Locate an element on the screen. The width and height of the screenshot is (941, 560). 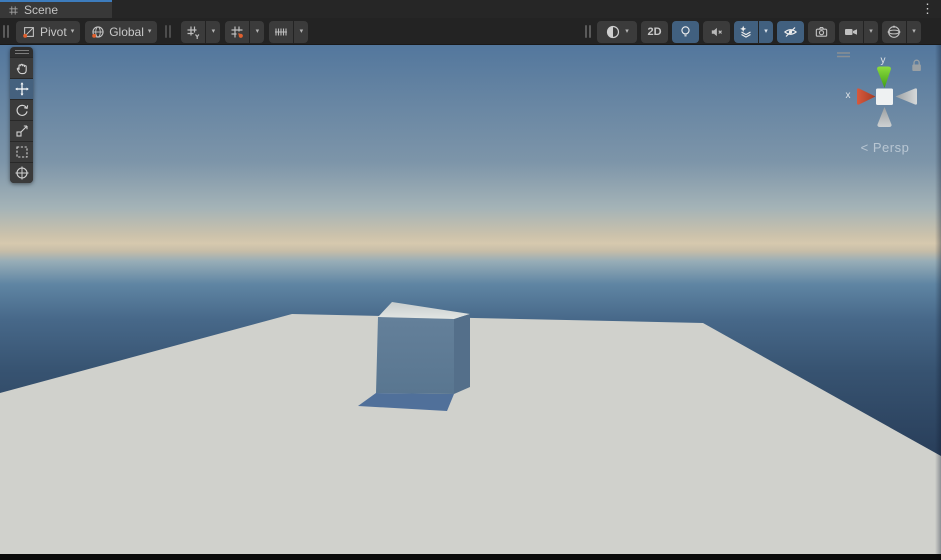
snap-move-button is located at coordinates (281, 31).